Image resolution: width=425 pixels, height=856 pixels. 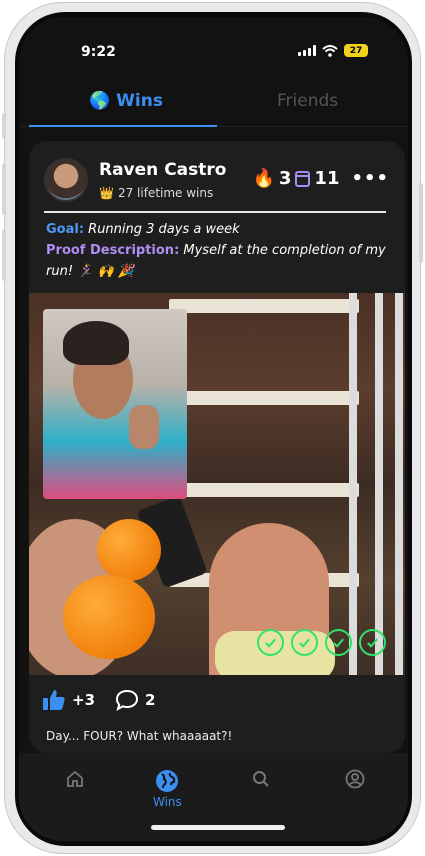 What do you see at coordinates (330, 50) in the screenshot?
I see `wifi-icon` at bounding box center [330, 50].